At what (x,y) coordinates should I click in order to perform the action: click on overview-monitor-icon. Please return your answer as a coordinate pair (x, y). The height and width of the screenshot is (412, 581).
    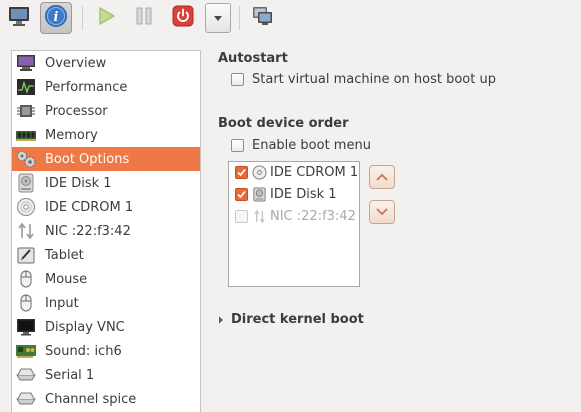
    Looking at the image, I should click on (26, 63).